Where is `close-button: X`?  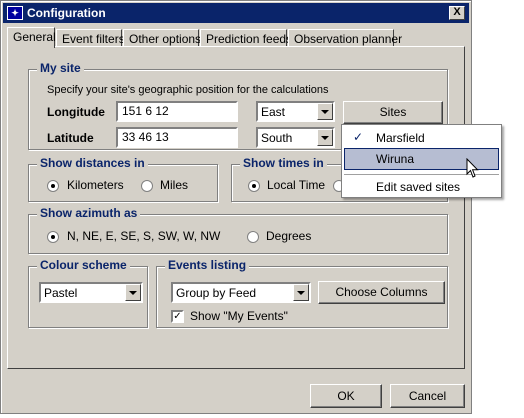
close-button: X is located at coordinates (457, 13).